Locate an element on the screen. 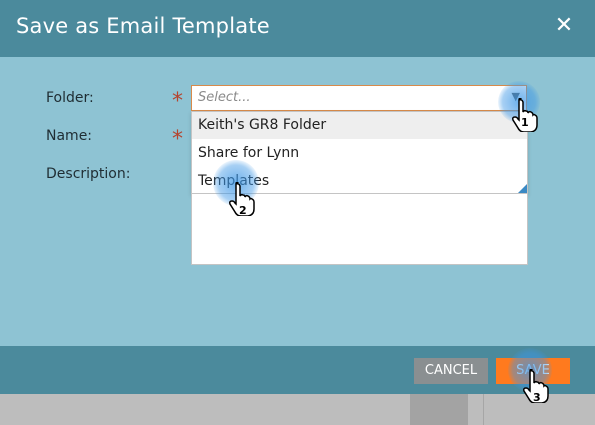 The width and height of the screenshot is (595, 425). name-required-marker: * is located at coordinates (177, 139).